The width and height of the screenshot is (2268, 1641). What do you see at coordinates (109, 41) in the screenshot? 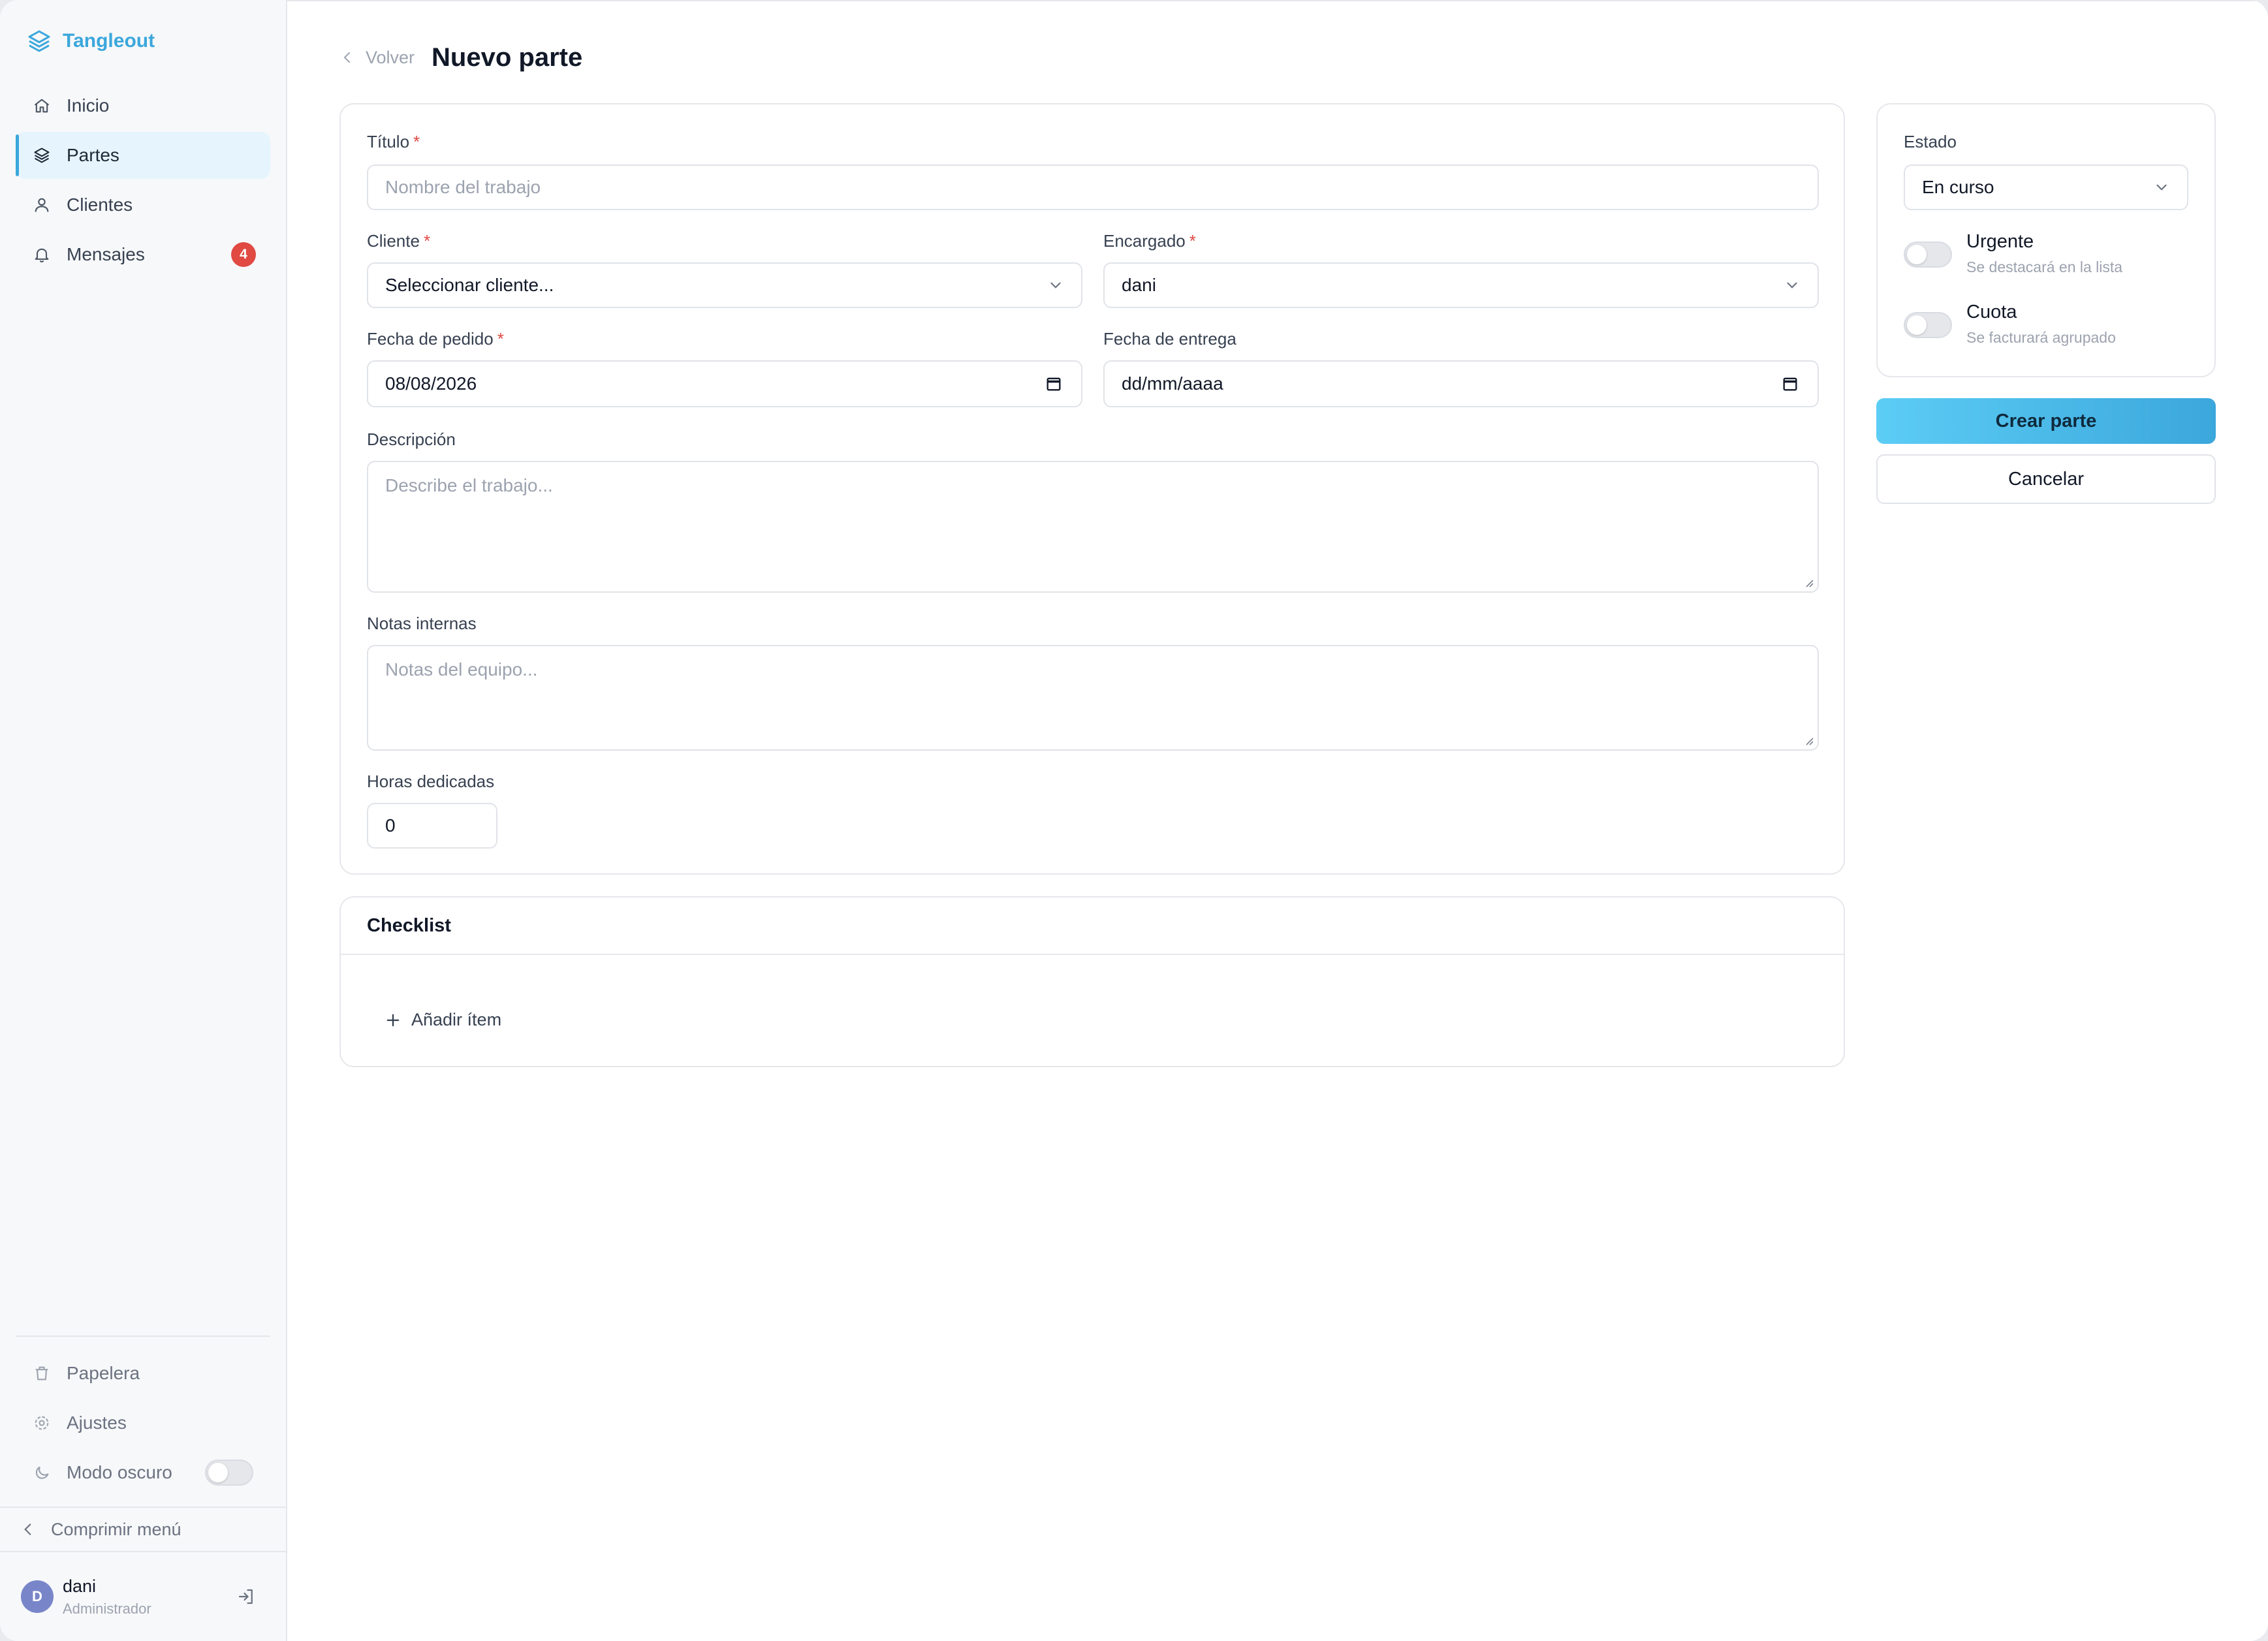
I see `brand-name: Tangleout` at bounding box center [109, 41].